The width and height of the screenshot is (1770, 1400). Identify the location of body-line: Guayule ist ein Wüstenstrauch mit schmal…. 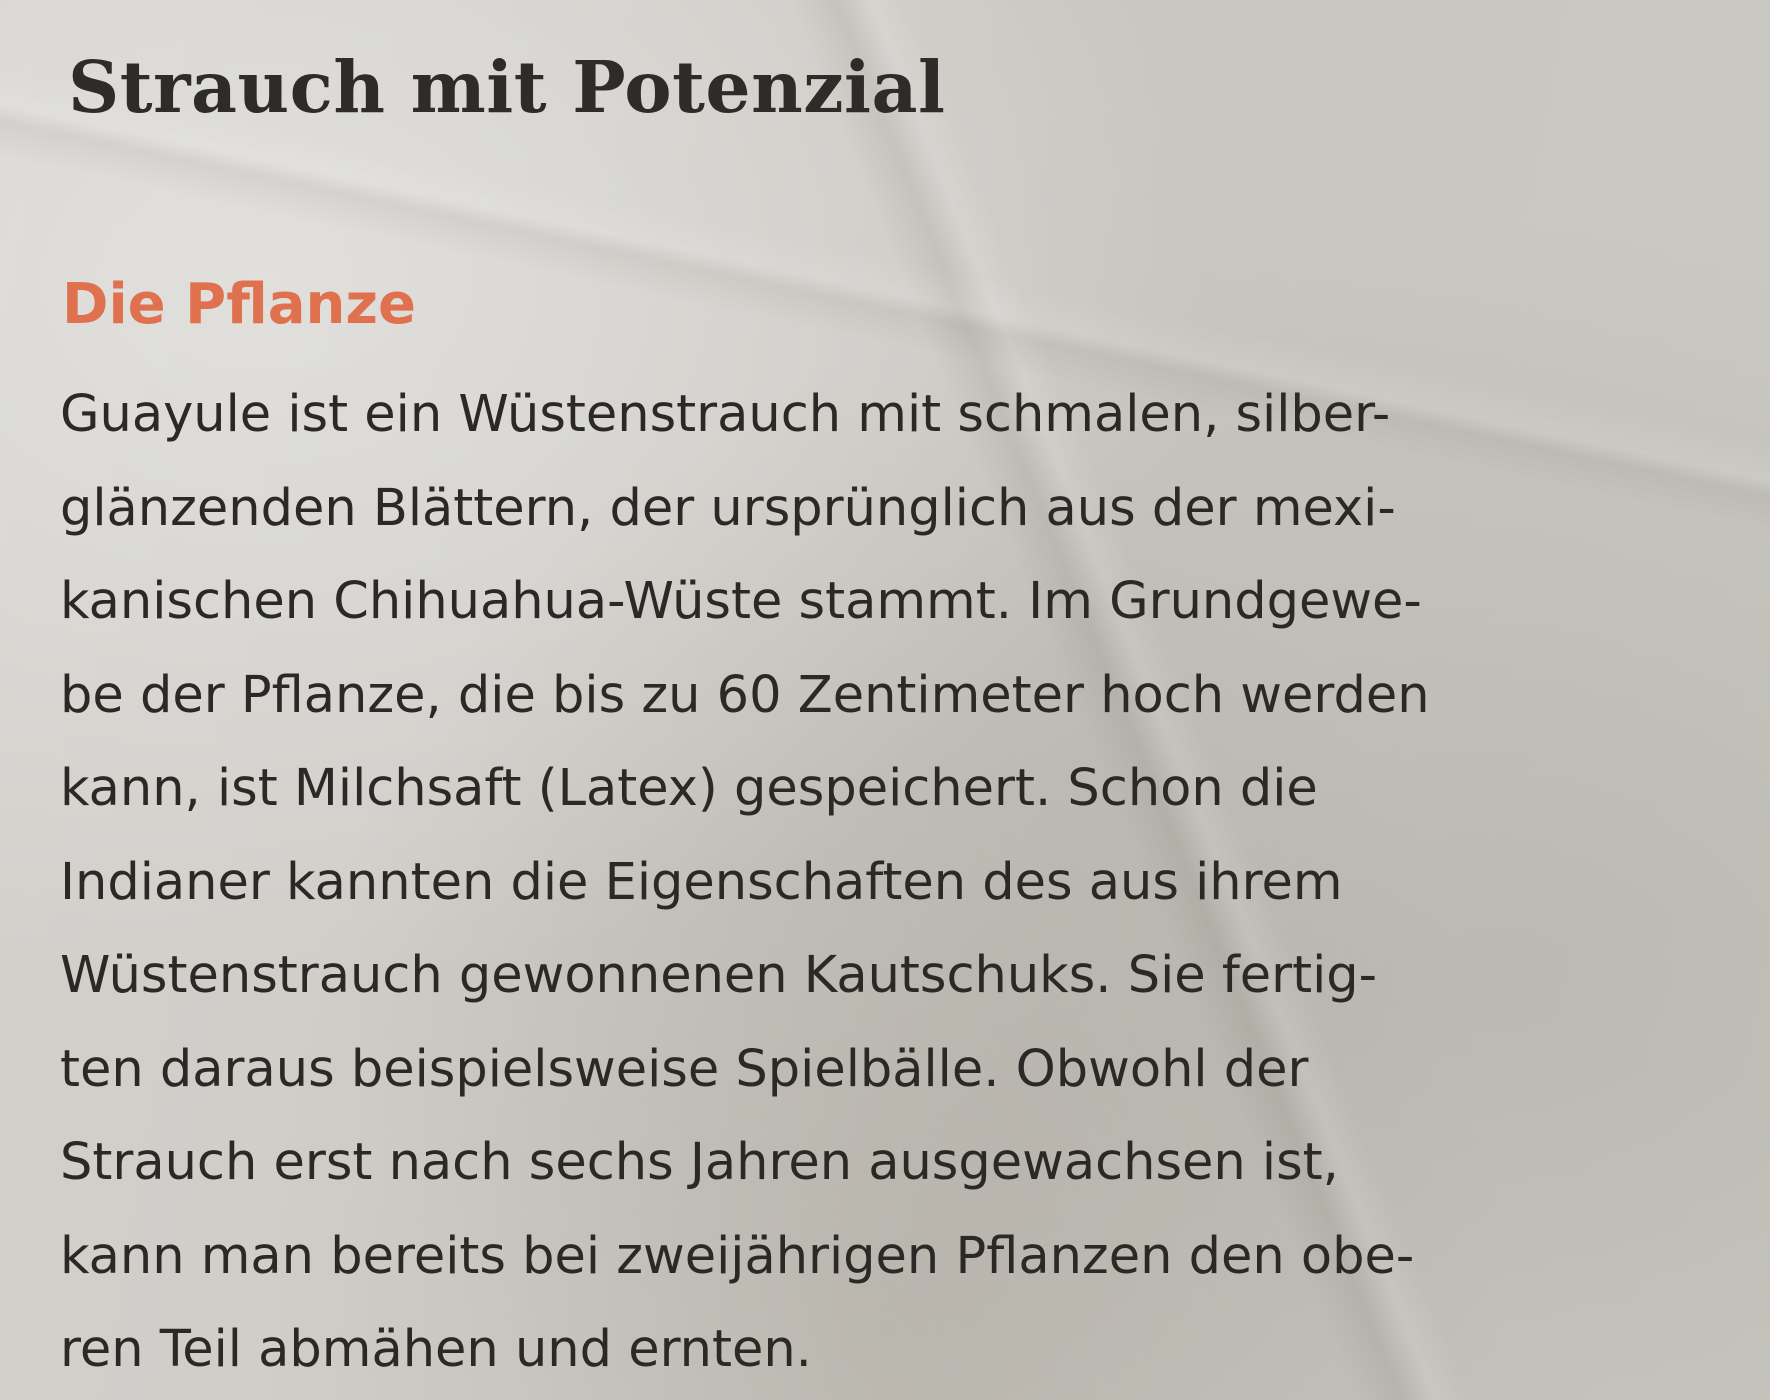
(725, 414).